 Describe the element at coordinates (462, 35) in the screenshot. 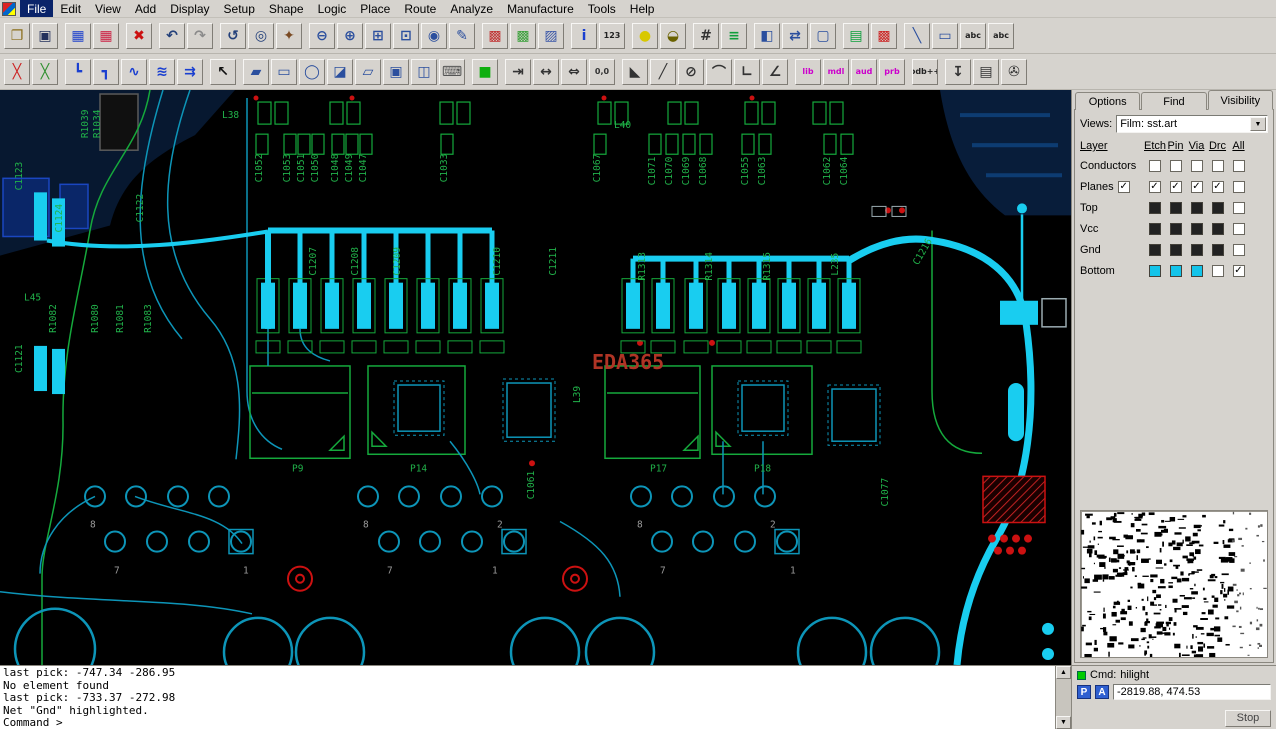

I see `design-edit-icon: ✎` at that location.